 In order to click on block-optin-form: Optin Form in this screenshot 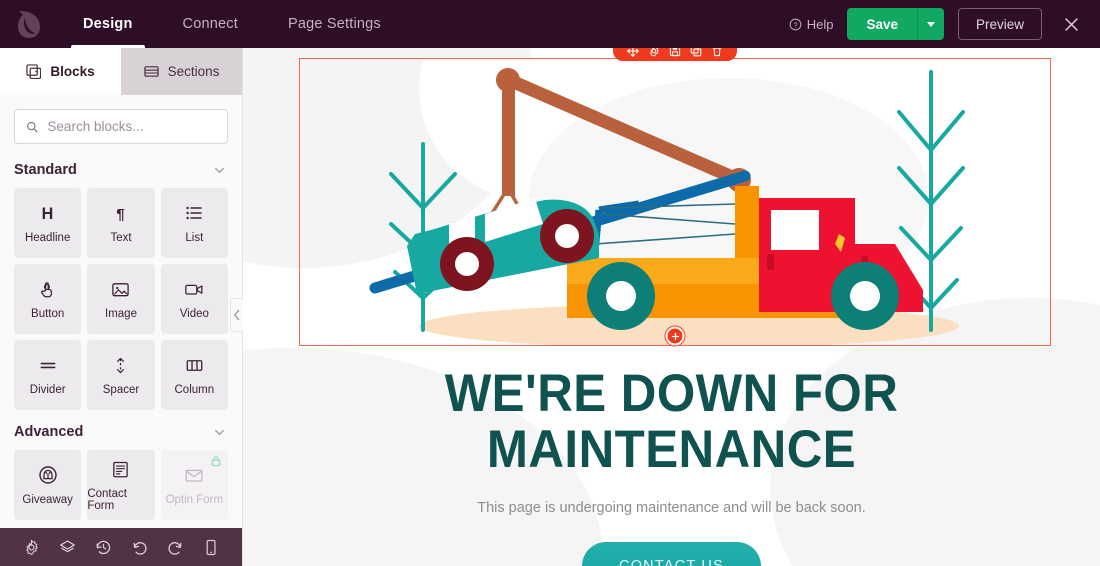, I will do `click(194, 485)`.